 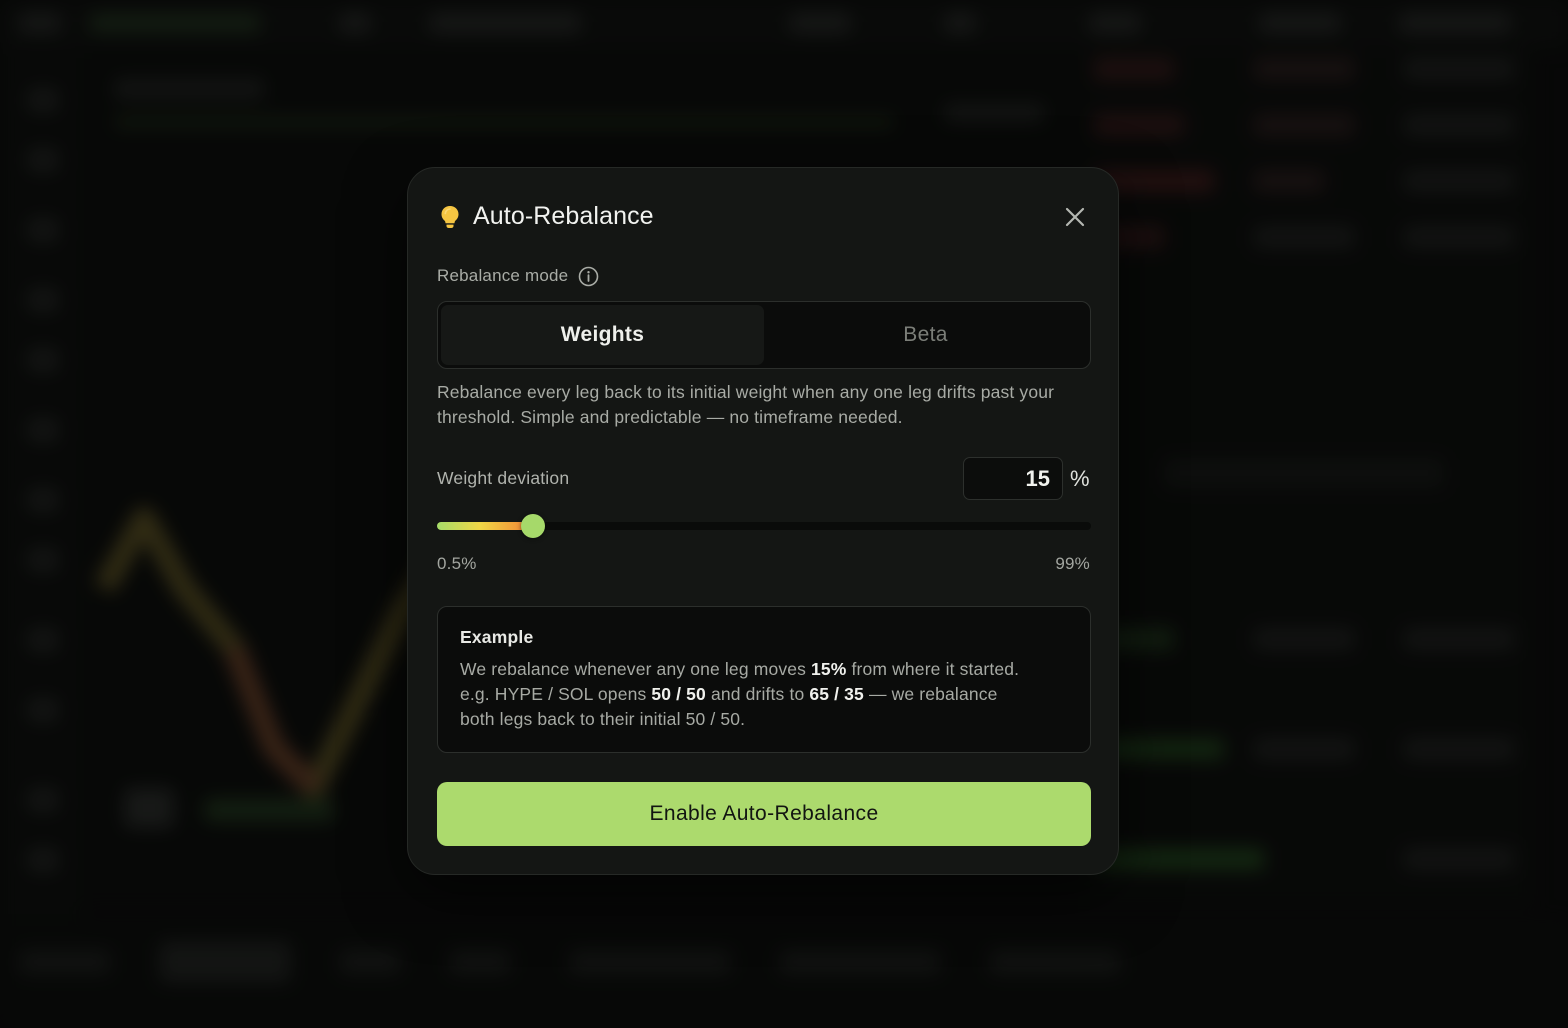 What do you see at coordinates (1072, 563) in the screenshot?
I see `slider-max-label: 99%` at bounding box center [1072, 563].